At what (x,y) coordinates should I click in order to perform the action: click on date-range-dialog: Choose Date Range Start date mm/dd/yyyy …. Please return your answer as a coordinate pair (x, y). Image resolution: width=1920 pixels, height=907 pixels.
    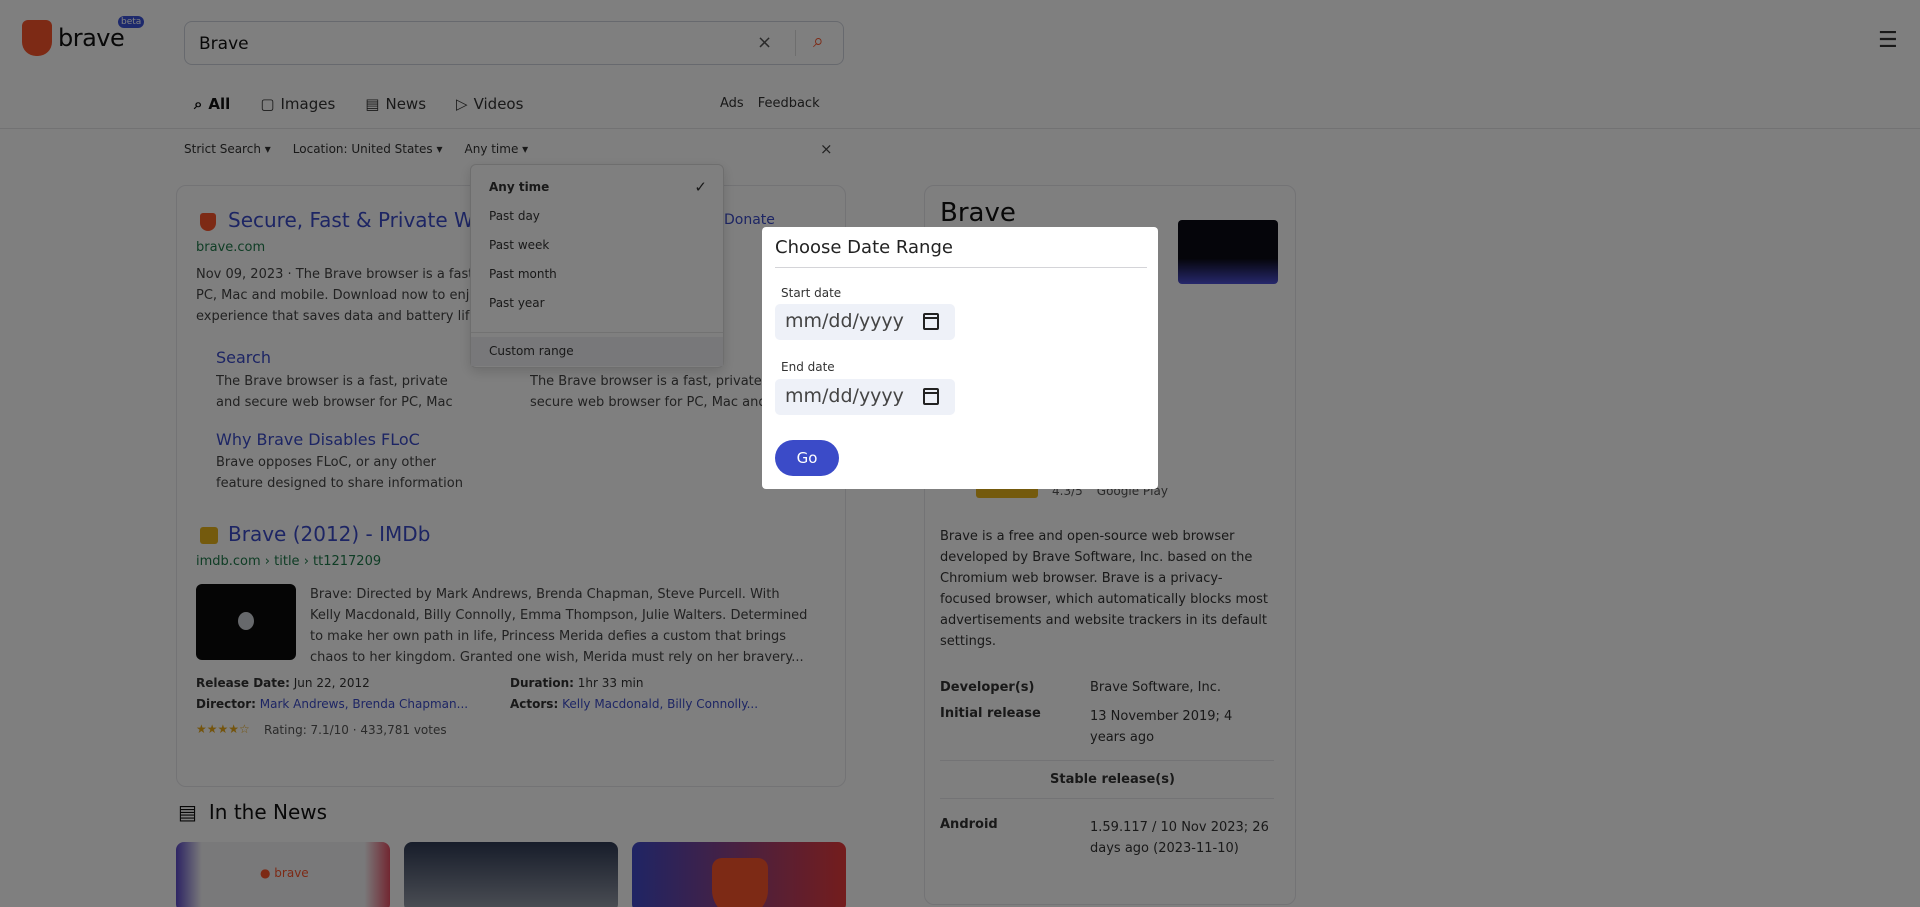
    Looking at the image, I should click on (960, 358).